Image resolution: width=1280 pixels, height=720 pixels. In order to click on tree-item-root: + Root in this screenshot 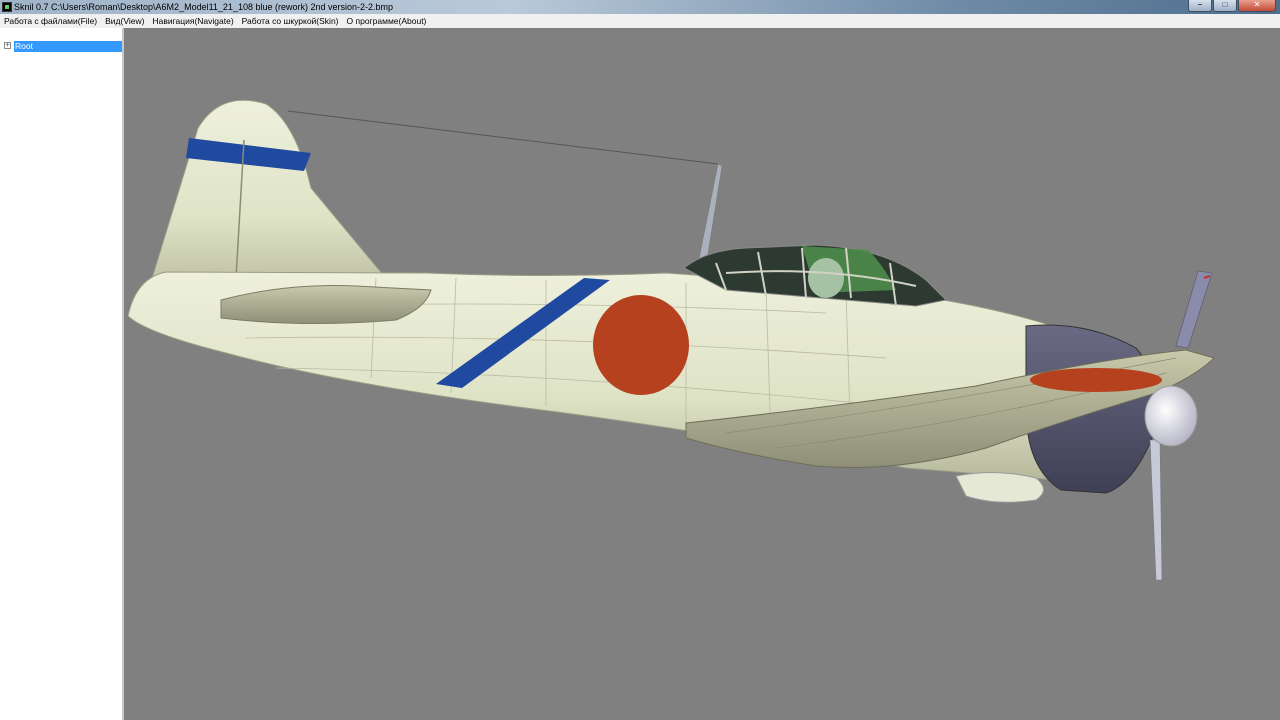, I will do `click(62, 46)`.